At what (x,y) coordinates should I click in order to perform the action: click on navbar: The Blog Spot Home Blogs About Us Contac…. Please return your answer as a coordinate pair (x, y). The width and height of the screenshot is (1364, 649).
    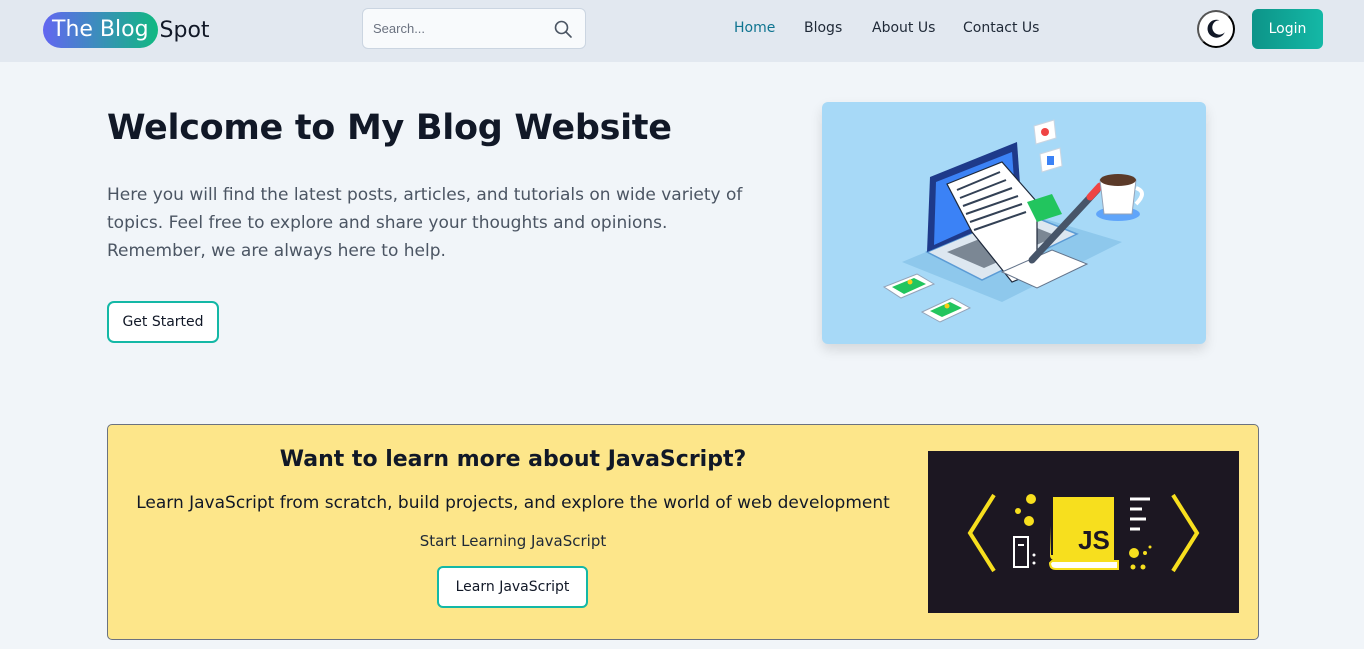
    Looking at the image, I should click on (682, 31).